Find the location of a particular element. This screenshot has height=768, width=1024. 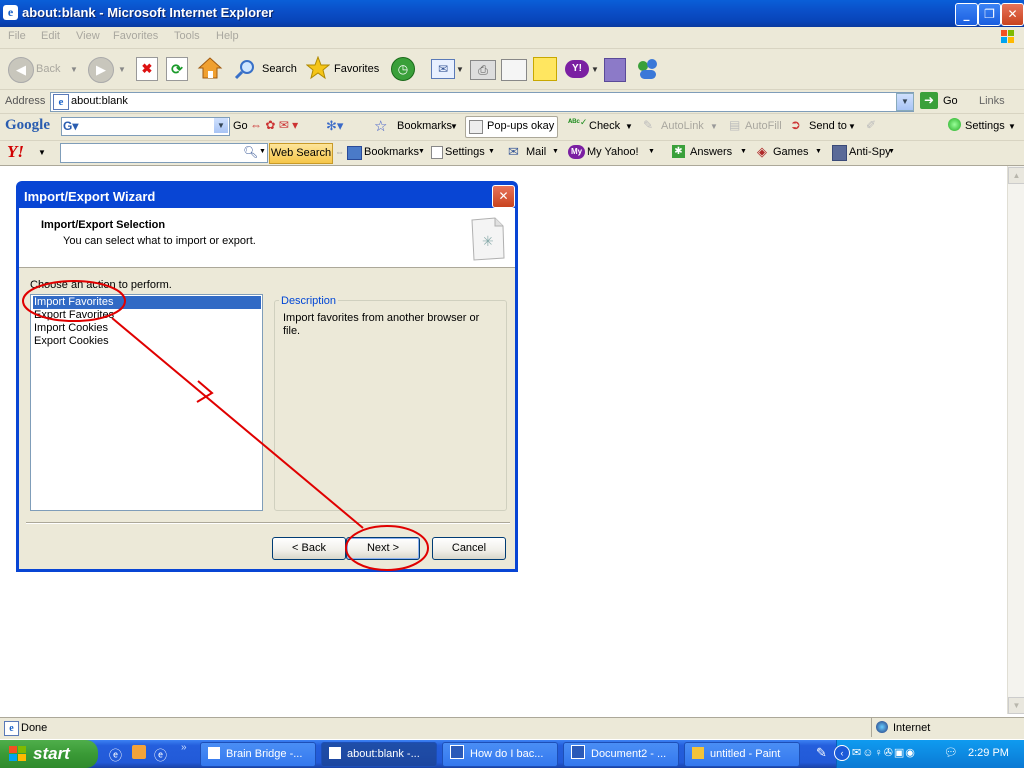

start-button: start is located at coordinates (49, 754).